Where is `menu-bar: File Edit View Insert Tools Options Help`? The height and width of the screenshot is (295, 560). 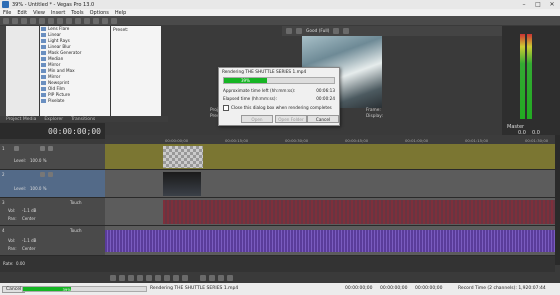 menu-bar: File Edit View Insert Tools Options Help is located at coordinates (280, 12).